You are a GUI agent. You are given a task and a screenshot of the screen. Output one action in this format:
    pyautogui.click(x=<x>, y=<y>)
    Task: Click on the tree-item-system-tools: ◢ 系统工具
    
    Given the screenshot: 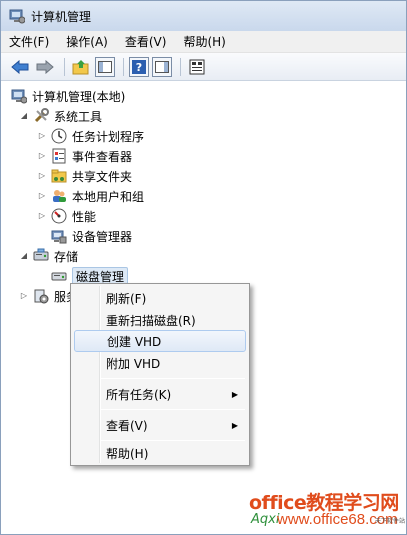 What is the action you would take?
    pyautogui.click(x=60, y=116)
    